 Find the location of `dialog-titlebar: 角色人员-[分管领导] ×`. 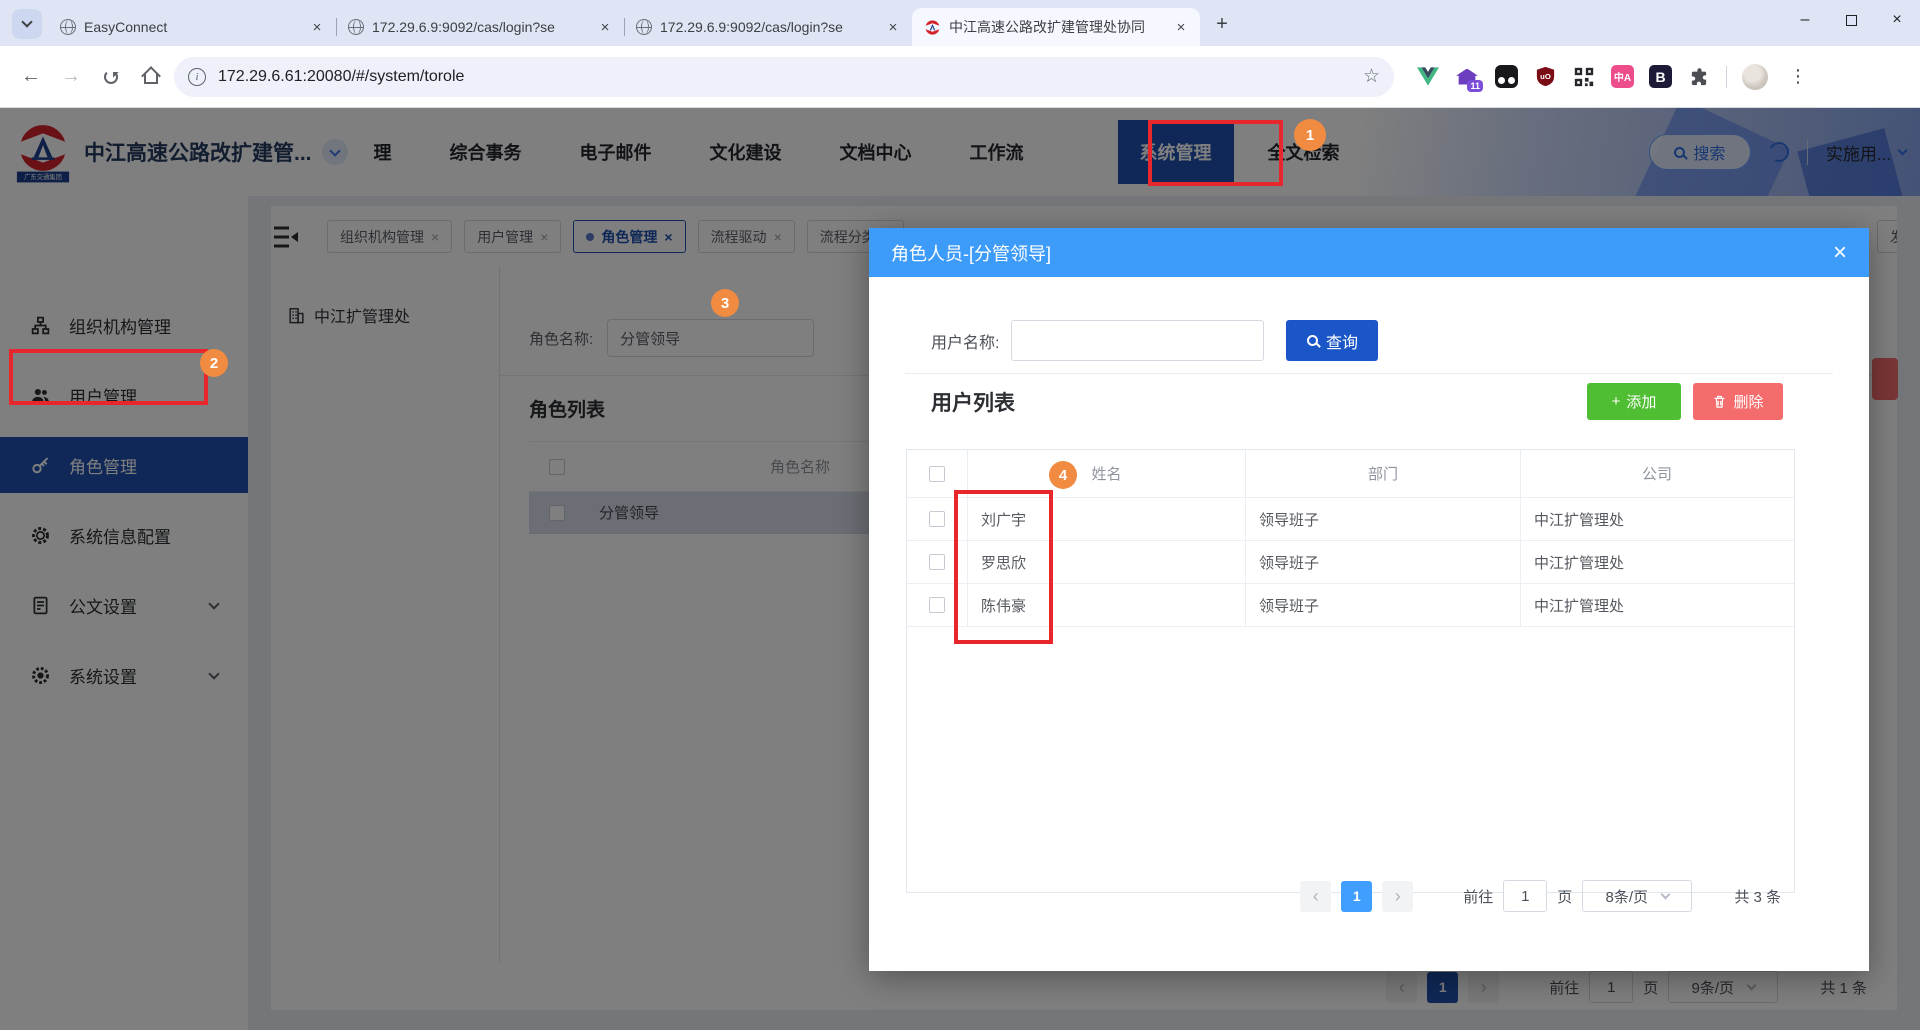

dialog-titlebar: 角色人员-[分管领导] × is located at coordinates (1369, 252).